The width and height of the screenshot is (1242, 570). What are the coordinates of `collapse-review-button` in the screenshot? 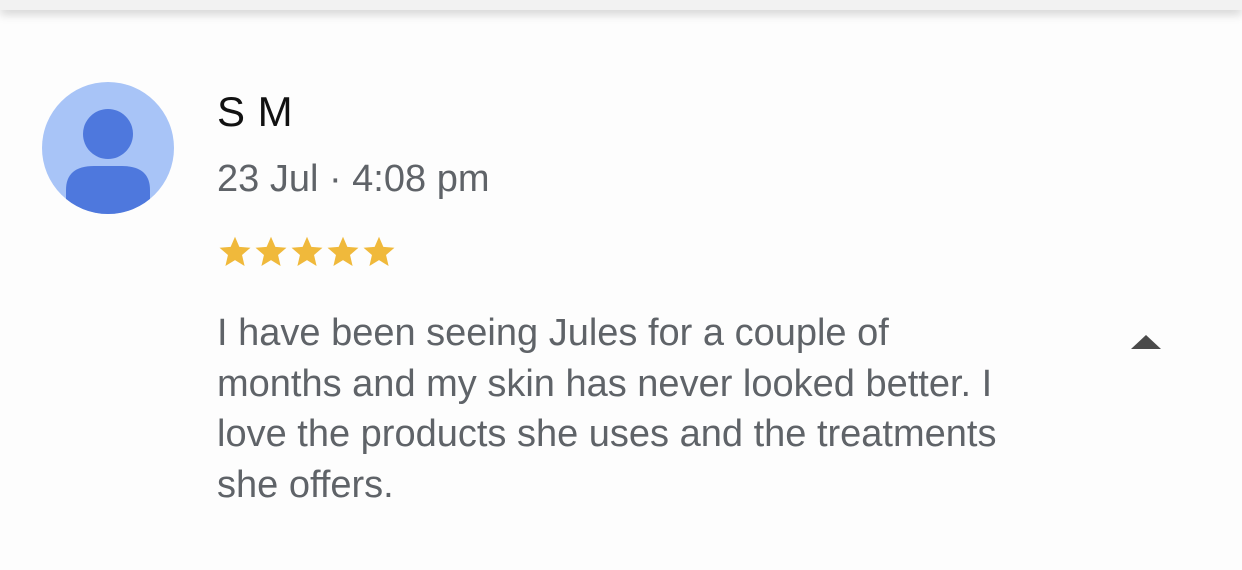 It's located at (1146, 342).